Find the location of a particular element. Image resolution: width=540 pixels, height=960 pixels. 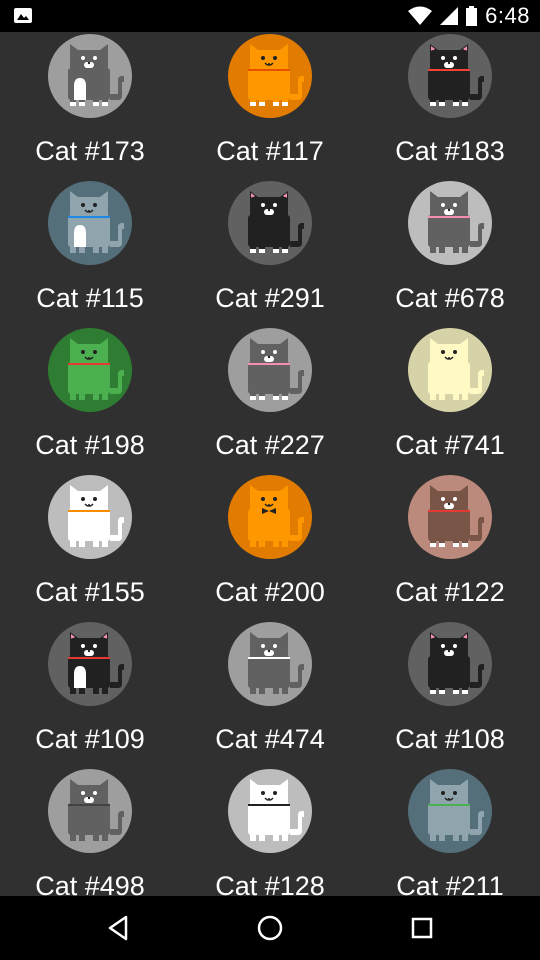

back-button is located at coordinates (118, 928).